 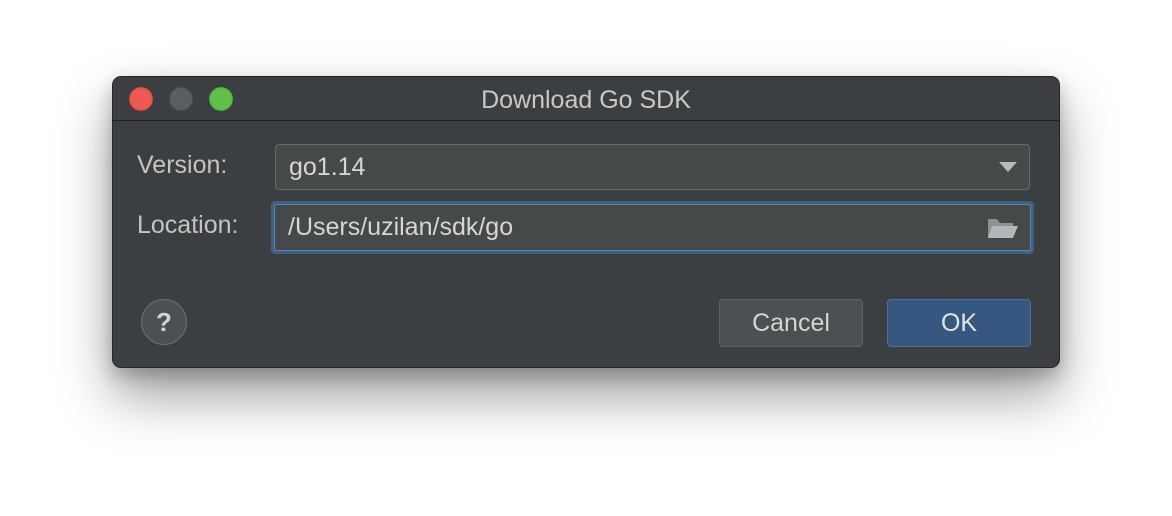 I want to click on location-field: /Users/uzilan/sdk/go, so click(x=652, y=227).